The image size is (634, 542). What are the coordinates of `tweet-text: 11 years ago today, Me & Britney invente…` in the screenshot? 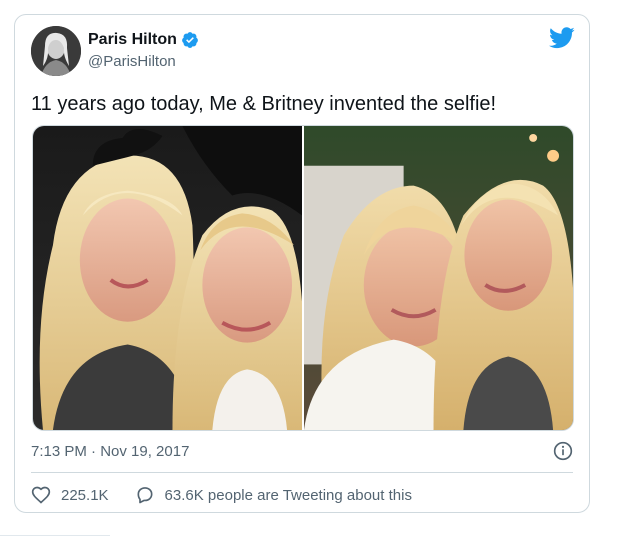 It's located at (264, 104).